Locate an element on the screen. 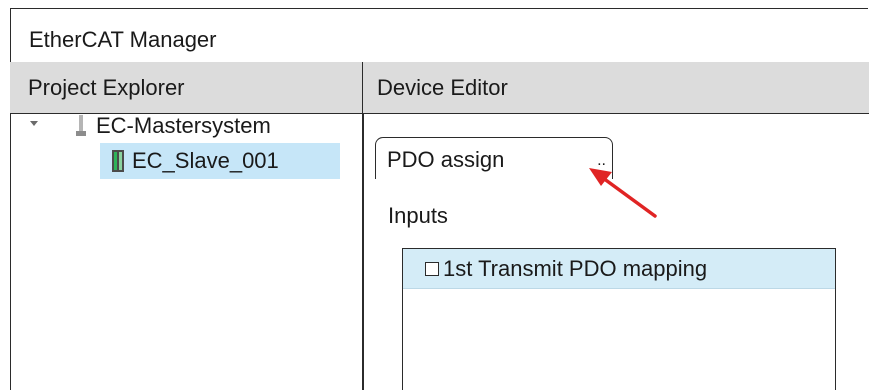  annotation-arrow-icon is located at coordinates (623, 193).